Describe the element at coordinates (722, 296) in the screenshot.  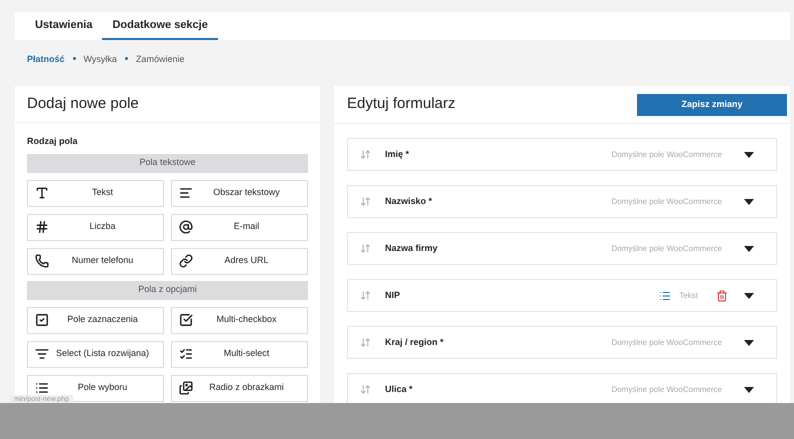
I see `delete-icon` at that location.